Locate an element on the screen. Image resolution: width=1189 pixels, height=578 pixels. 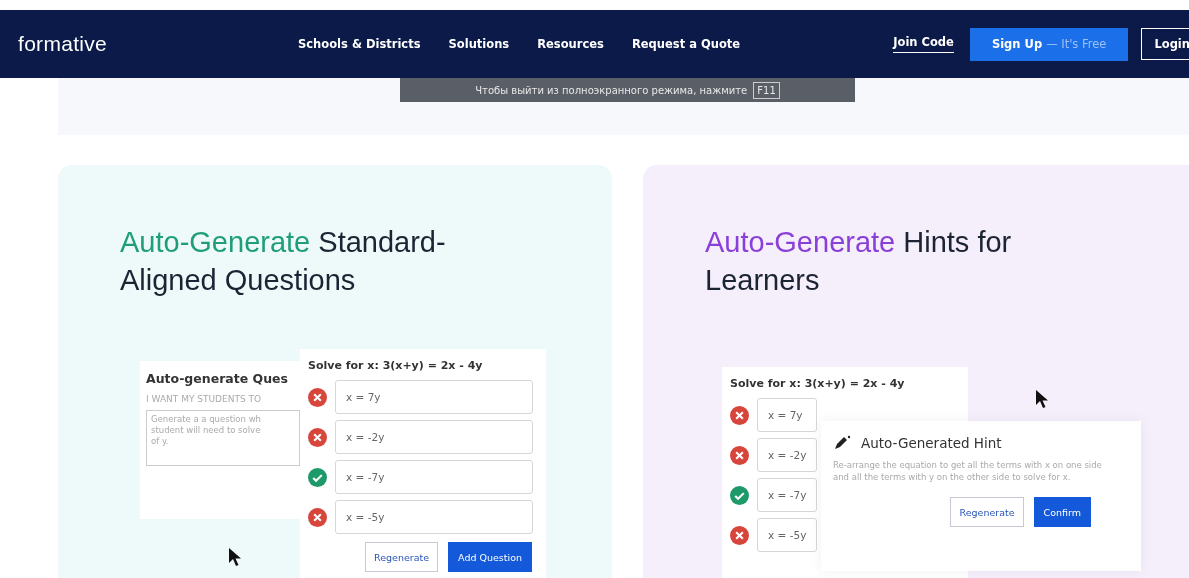
confirm-button: Confirm is located at coordinates (1062, 512).